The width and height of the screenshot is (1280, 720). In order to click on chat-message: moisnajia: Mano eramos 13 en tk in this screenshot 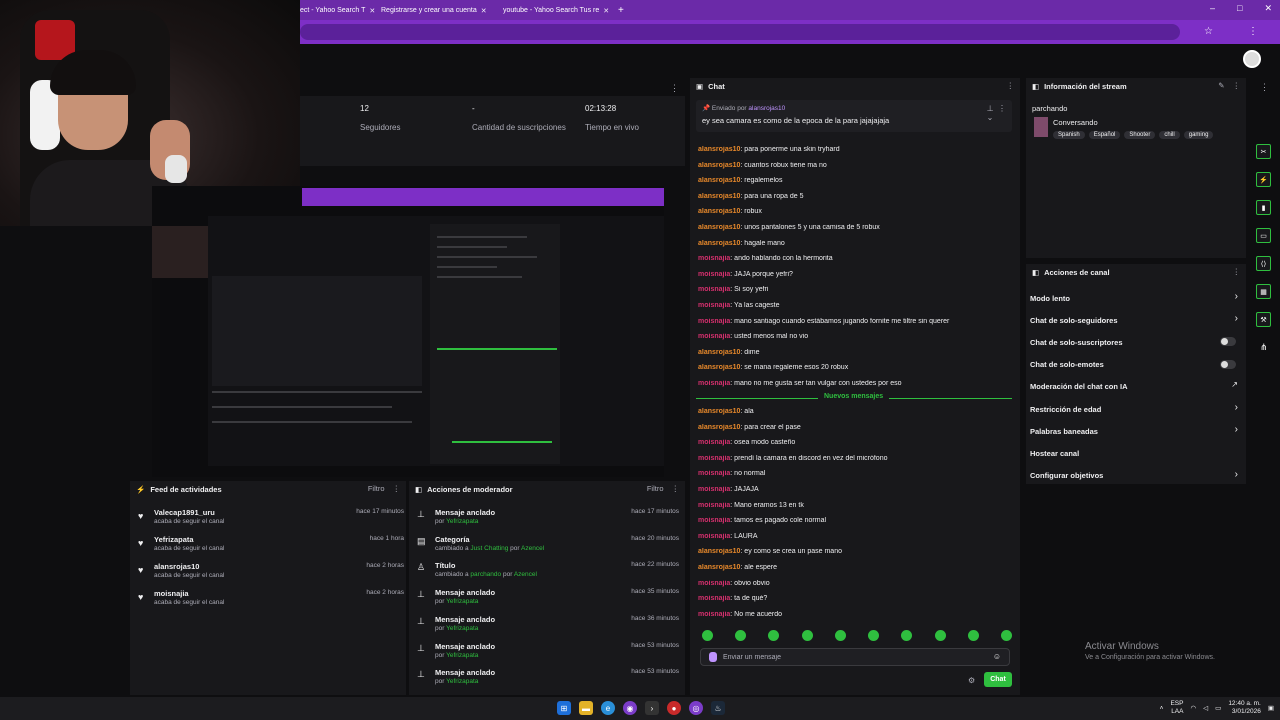, I will do `click(855, 505)`.